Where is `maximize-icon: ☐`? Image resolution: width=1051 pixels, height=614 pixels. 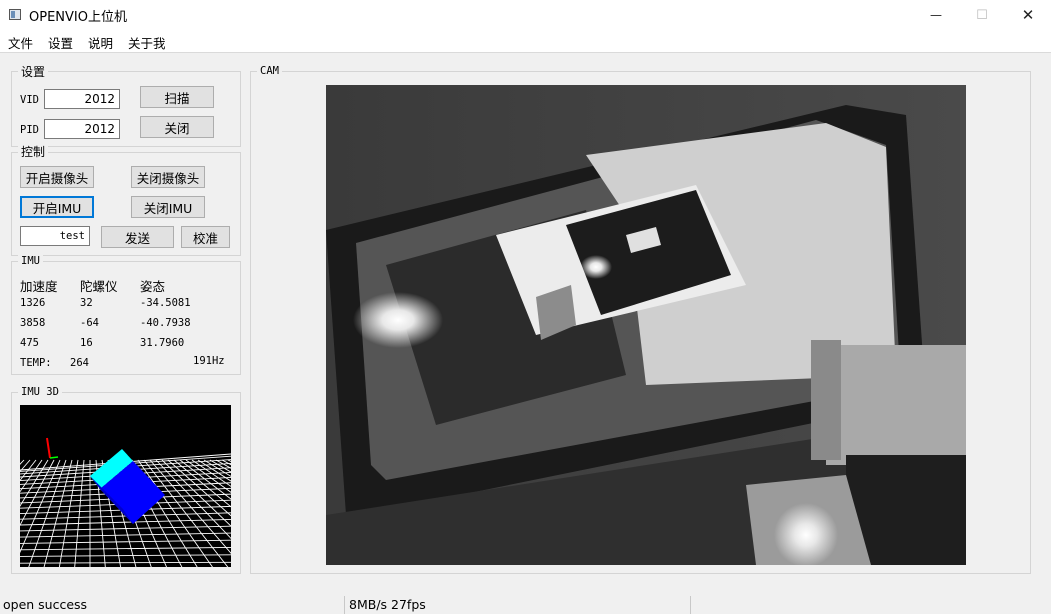 maximize-icon: ☐ is located at coordinates (982, 15).